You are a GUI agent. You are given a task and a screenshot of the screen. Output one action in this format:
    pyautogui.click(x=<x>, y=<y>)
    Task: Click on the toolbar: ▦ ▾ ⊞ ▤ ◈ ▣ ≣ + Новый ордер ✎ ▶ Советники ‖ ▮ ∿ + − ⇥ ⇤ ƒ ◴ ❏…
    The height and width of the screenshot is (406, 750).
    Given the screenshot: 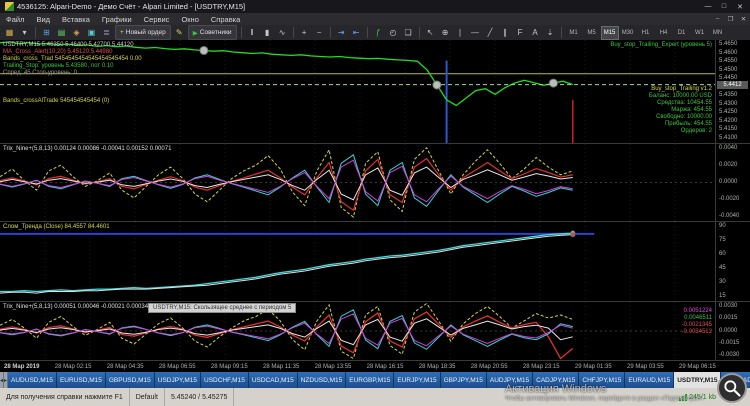 What is the action you would take?
    pyautogui.click(x=375, y=33)
    